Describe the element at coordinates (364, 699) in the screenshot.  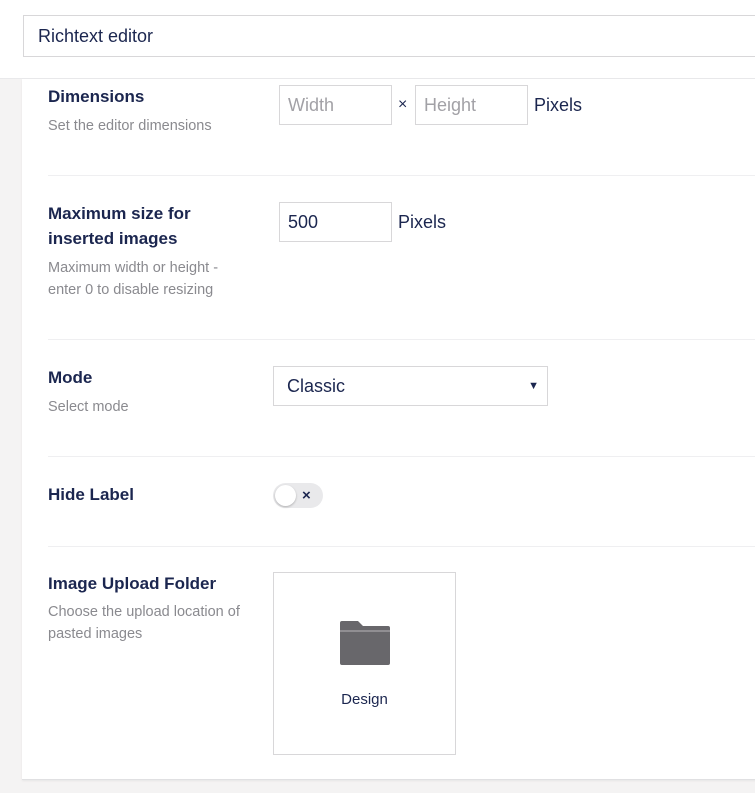
I see `folder-name: Design` at that location.